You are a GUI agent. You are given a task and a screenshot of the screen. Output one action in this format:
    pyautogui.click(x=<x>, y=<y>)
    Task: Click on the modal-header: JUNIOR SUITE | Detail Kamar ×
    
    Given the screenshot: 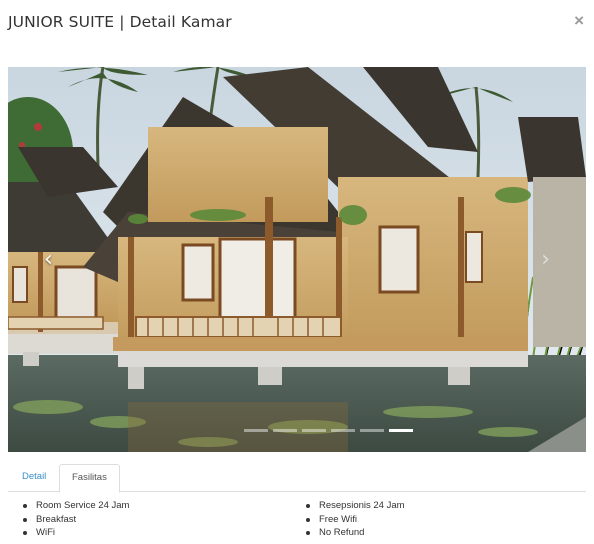 What is the action you would take?
    pyautogui.click(x=297, y=23)
    